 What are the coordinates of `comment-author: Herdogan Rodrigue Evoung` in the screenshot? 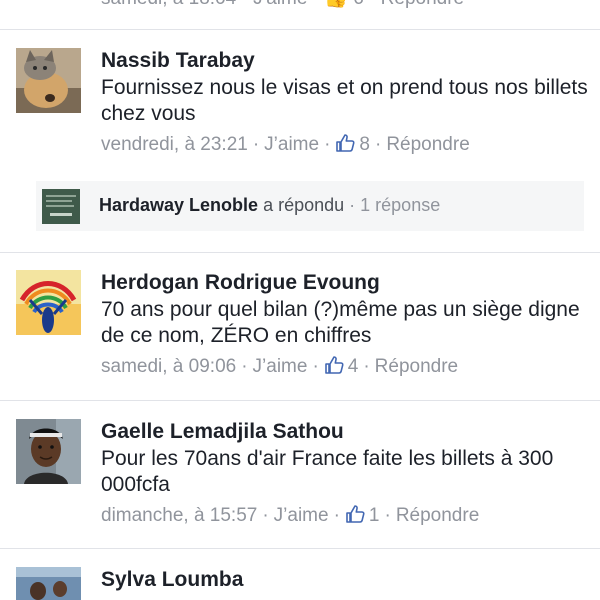 It's located at (345, 283).